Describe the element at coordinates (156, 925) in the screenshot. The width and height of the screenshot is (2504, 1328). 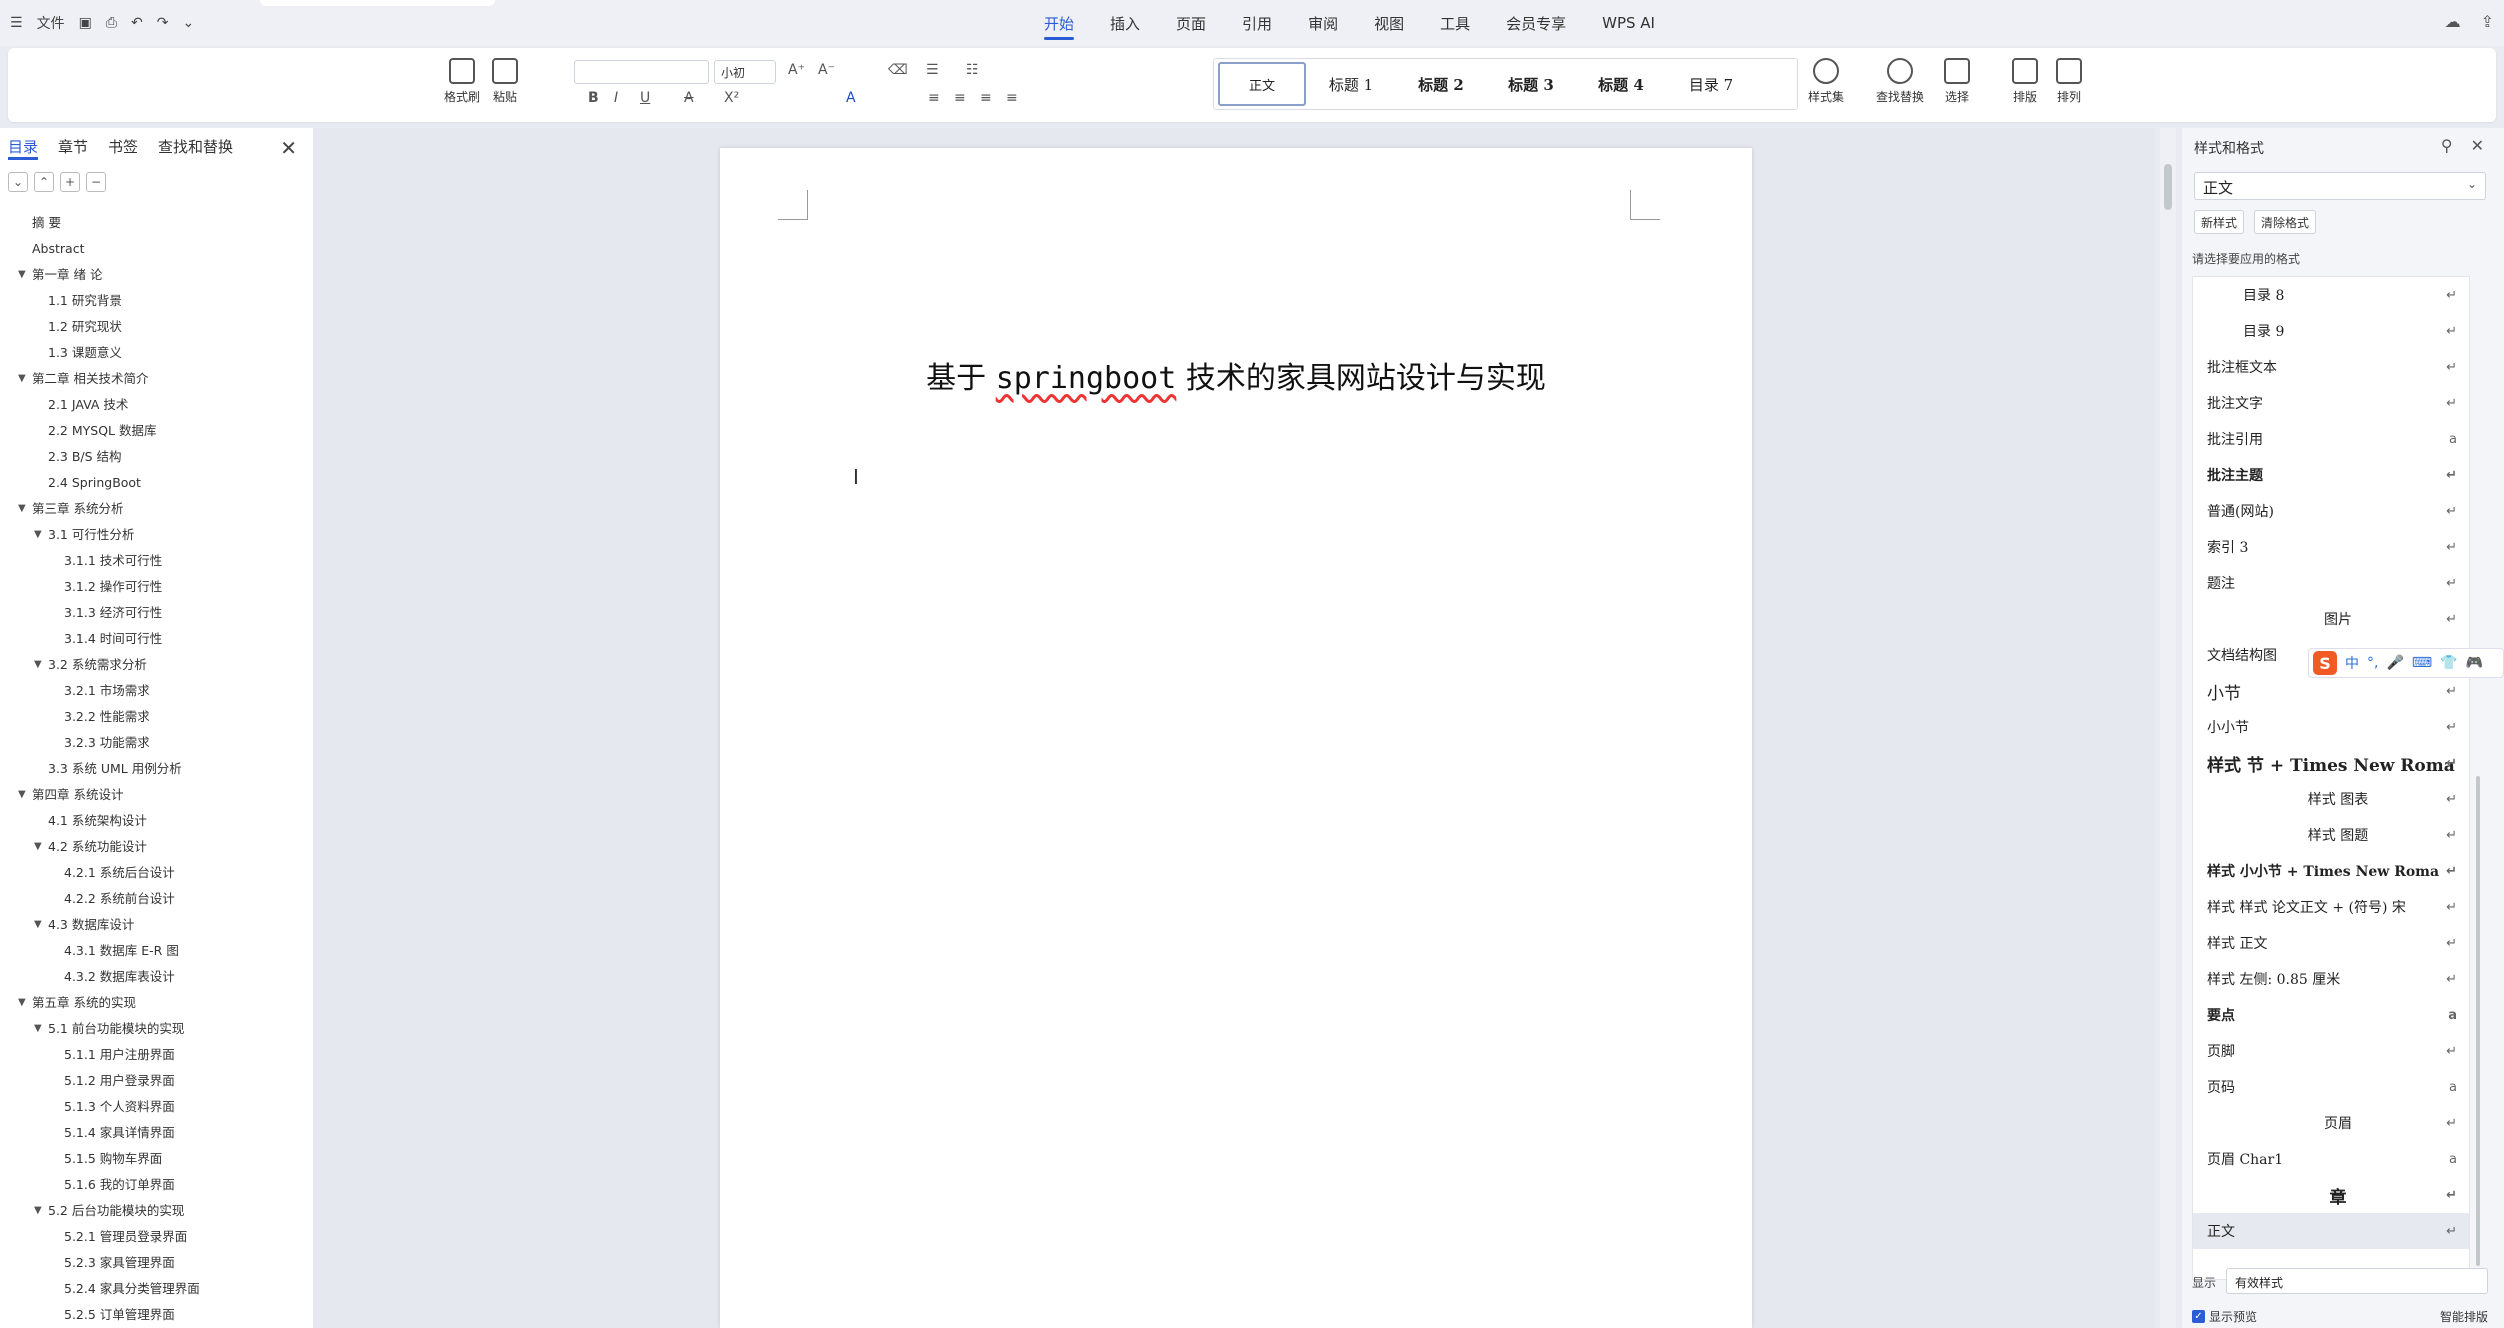
I see `toc-item: ▼ 4.3 数据库设计` at that location.